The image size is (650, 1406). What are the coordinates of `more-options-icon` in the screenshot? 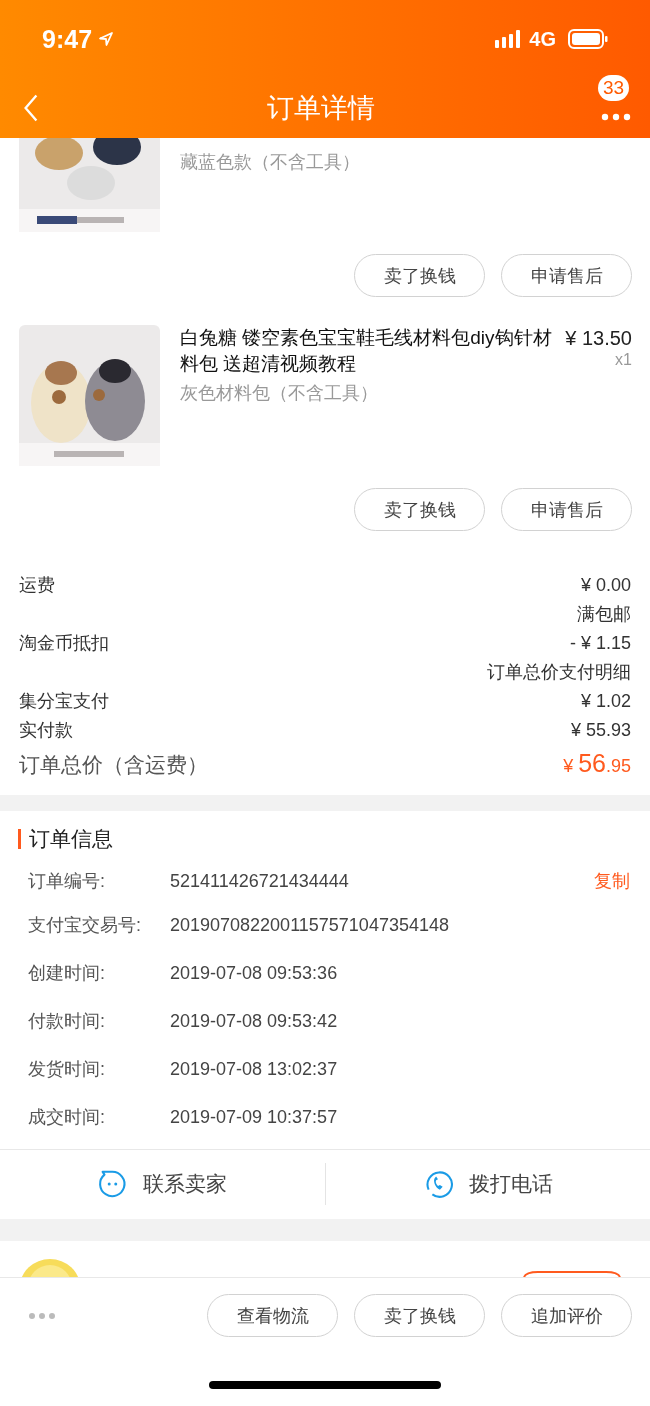 It's located at (42, 1315).